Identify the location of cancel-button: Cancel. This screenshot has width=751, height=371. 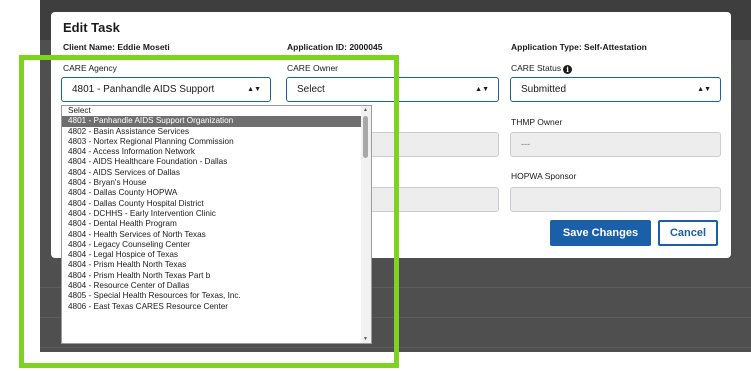
(688, 233).